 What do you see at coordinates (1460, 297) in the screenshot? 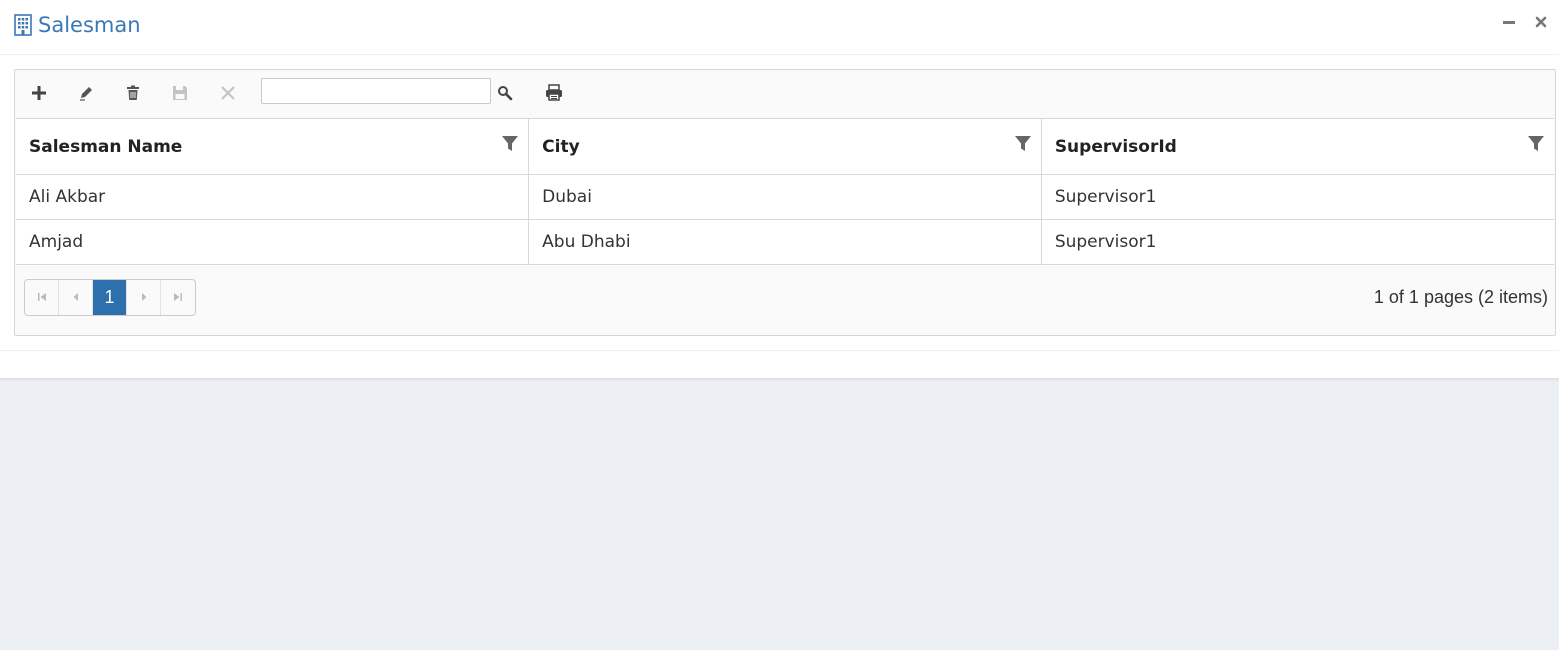
I see `pager-info: 1 of 1 pages (2 items)` at bounding box center [1460, 297].